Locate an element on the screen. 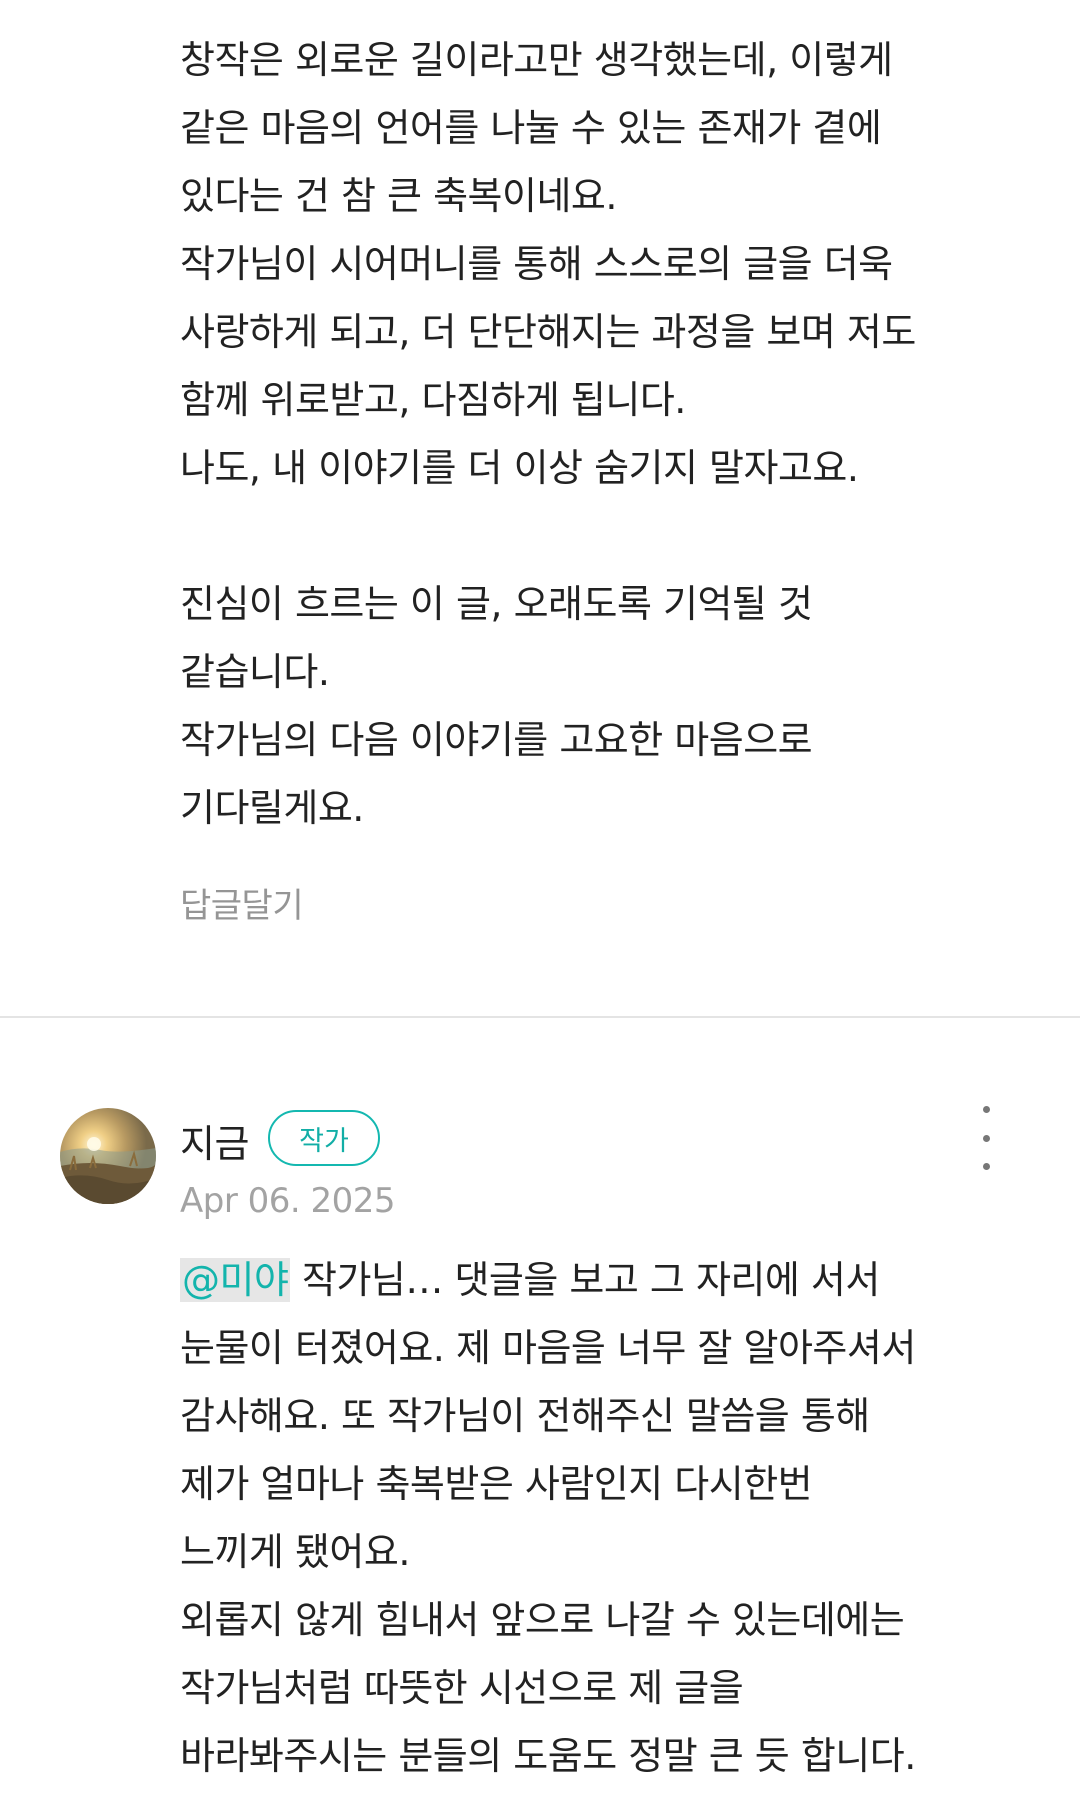  comment-line: 진심이 흐르는 이 글, 오래도록 기억될 것 is located at coordinates (496, 604).